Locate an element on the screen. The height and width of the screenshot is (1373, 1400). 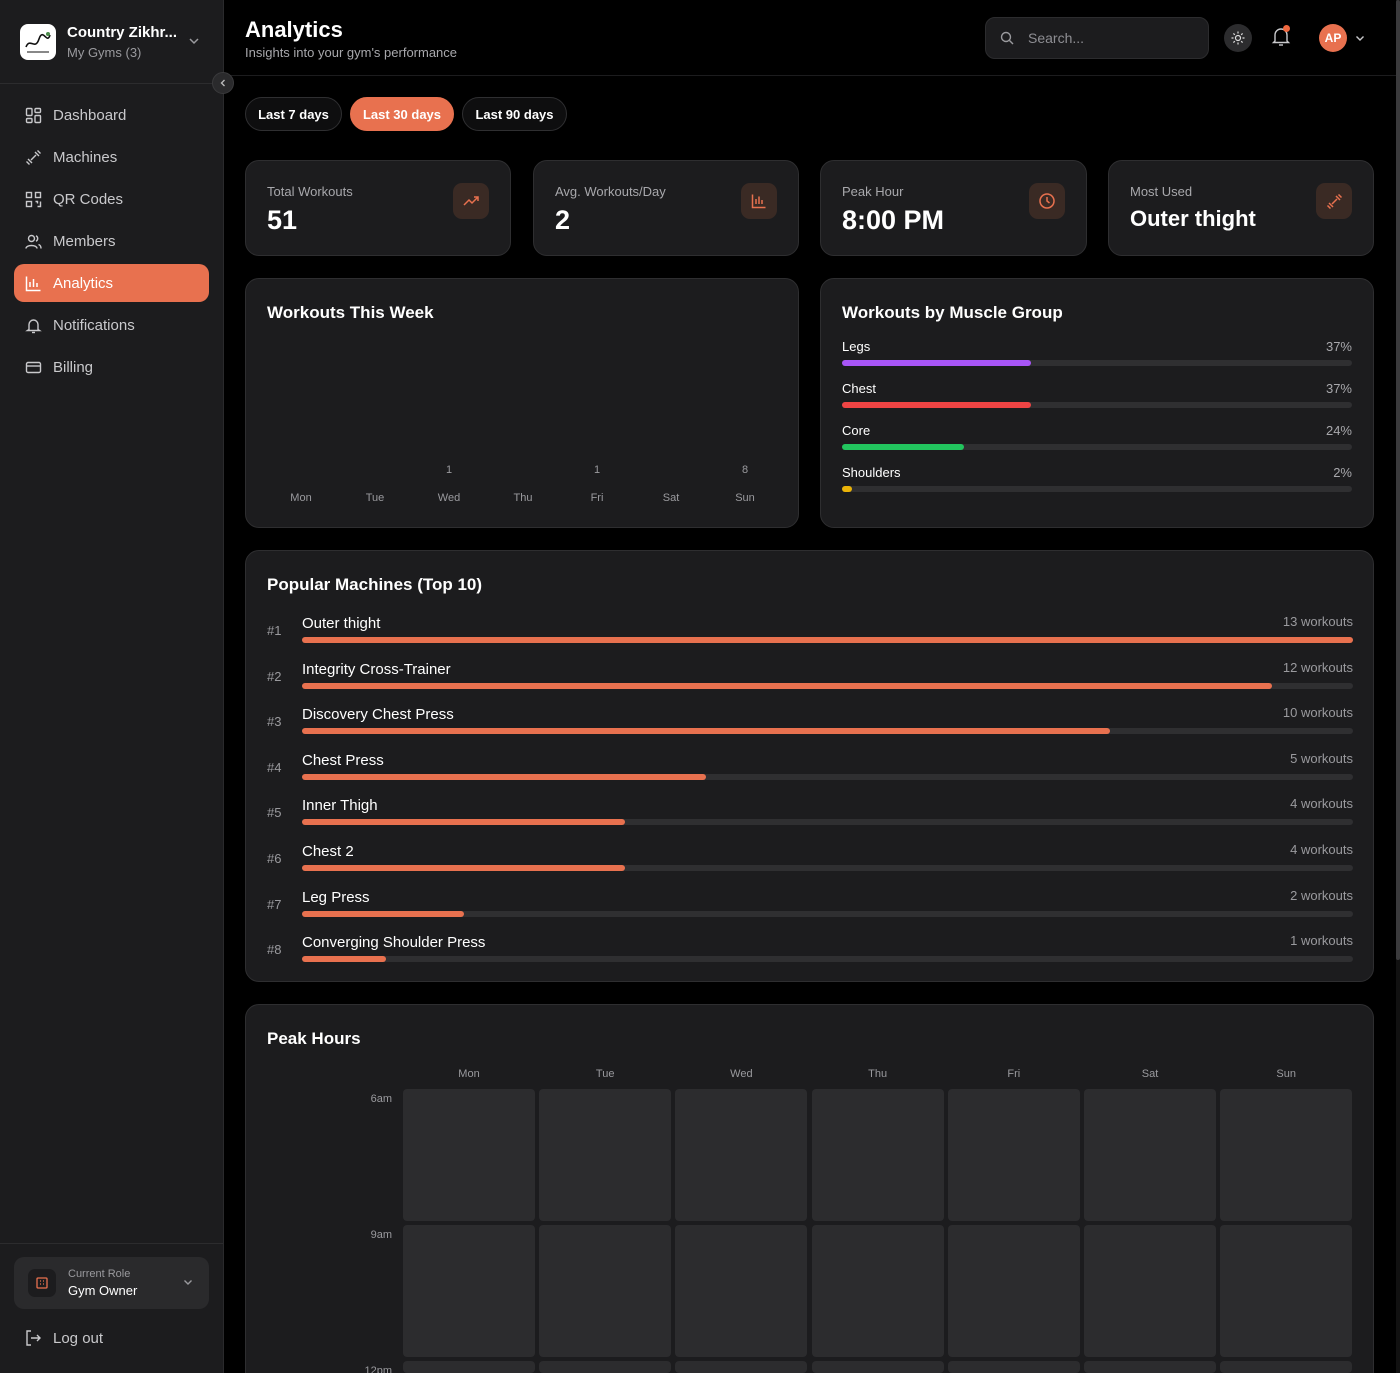
heatmap-day-label: Thu is located at coordinates (878, 1074).